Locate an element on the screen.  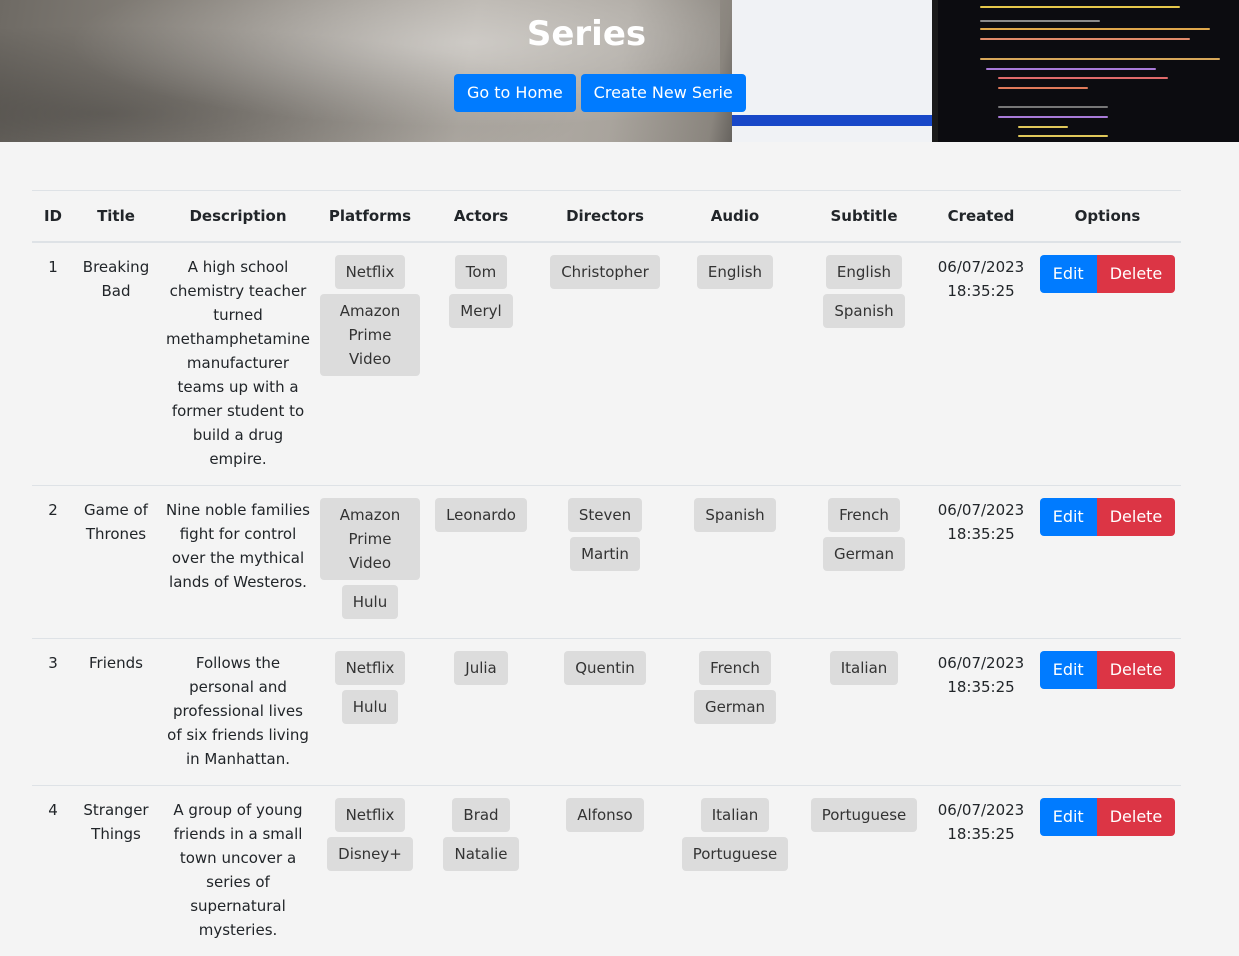
column-header-actors: Actors is located at coordinates (481, 217).